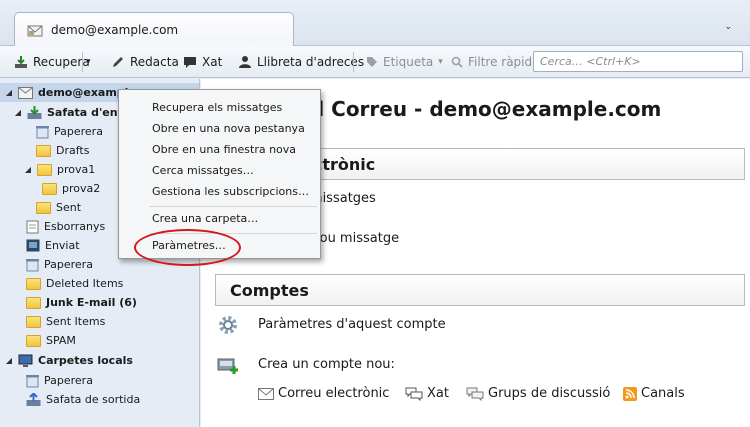 The image size is (750, 427). I want to click on folder-drafts-sub: Drafts, so click(62, 150).